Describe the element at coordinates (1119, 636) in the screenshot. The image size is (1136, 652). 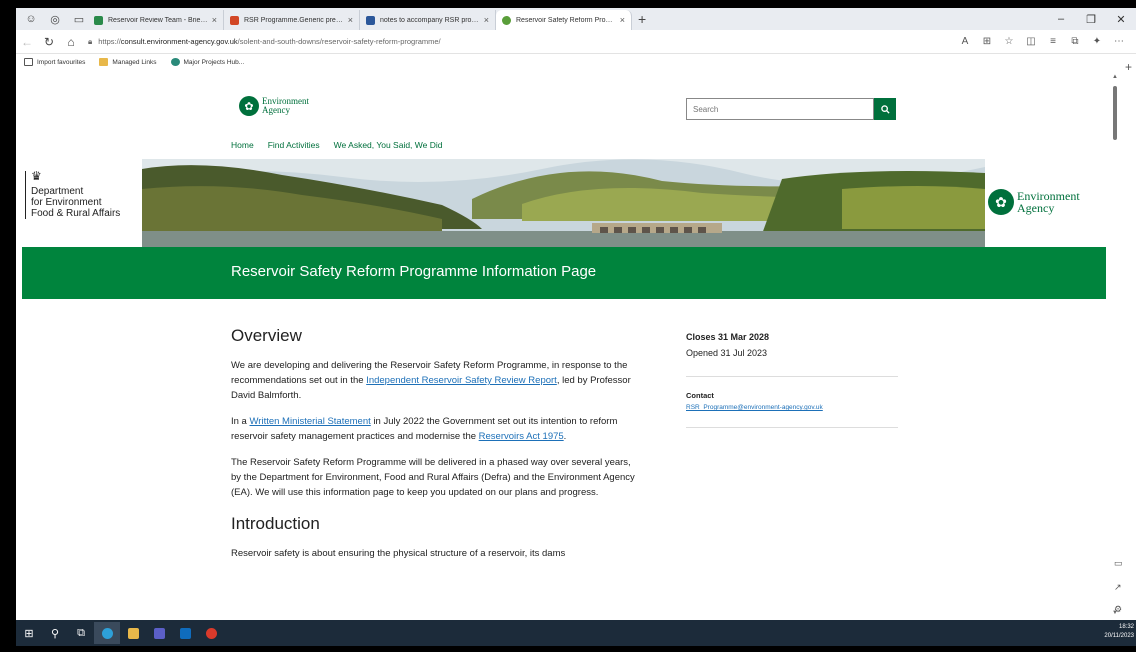
I see `clock-date: 20/11/2023` at that location.